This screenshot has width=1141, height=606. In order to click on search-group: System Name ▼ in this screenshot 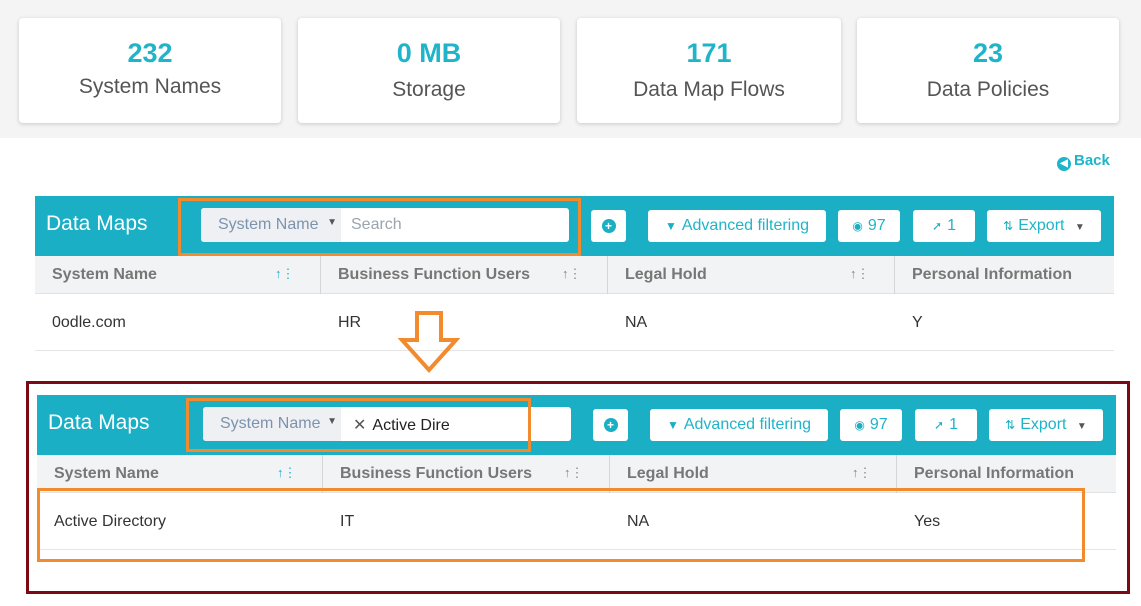, I will do `click(385, 225)`.